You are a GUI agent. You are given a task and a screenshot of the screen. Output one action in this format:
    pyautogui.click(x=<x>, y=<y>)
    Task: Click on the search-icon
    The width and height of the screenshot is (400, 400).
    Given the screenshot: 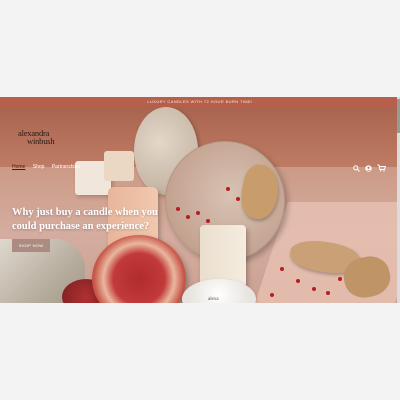 What is the action you would take?
    pyautogui.click(x=356, y=168)
    